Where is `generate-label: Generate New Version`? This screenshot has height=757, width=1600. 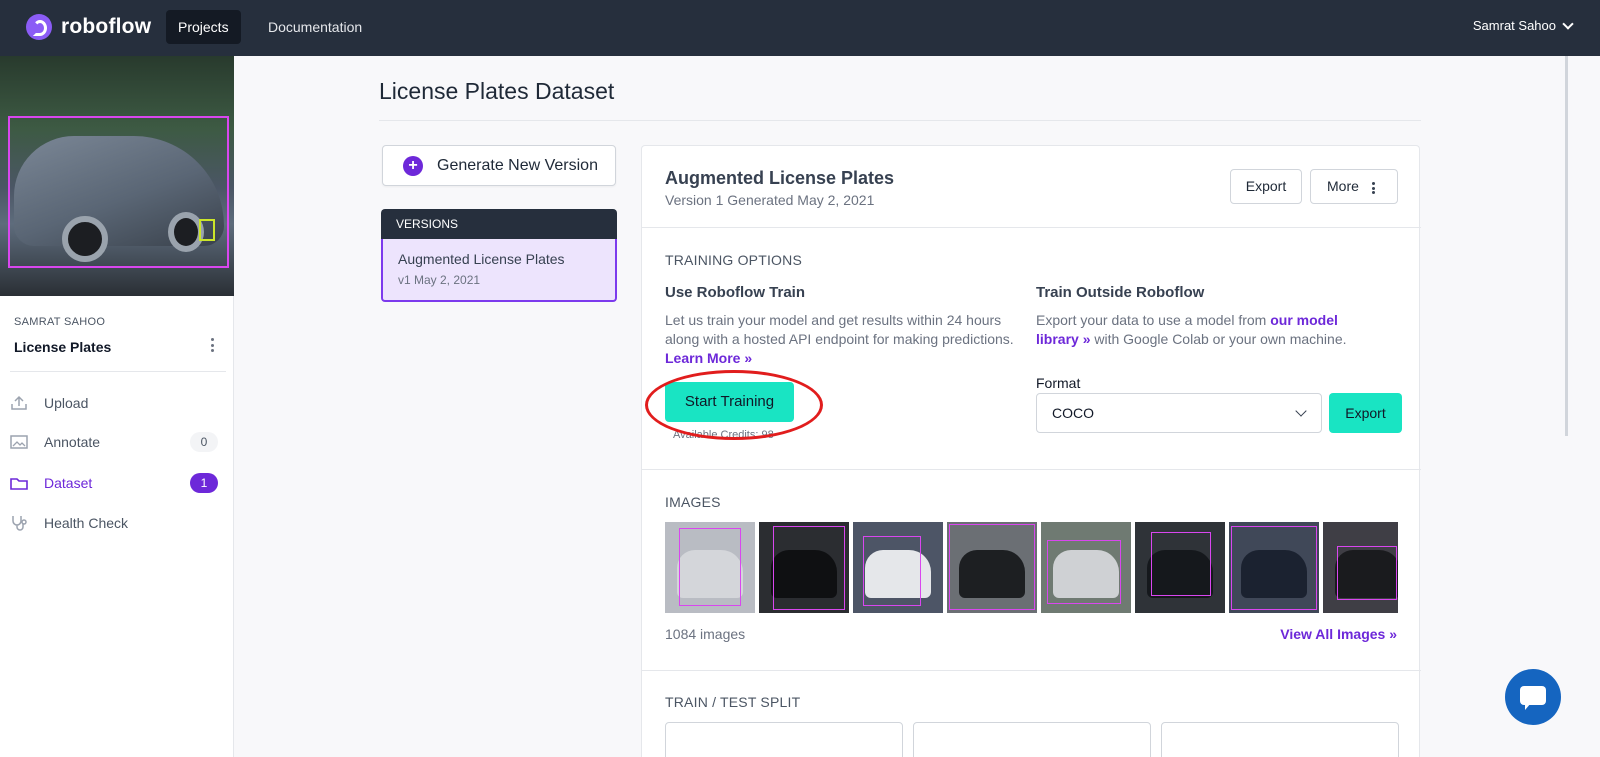 generate-label: Generate New Version is located at coordinates (517, 165).